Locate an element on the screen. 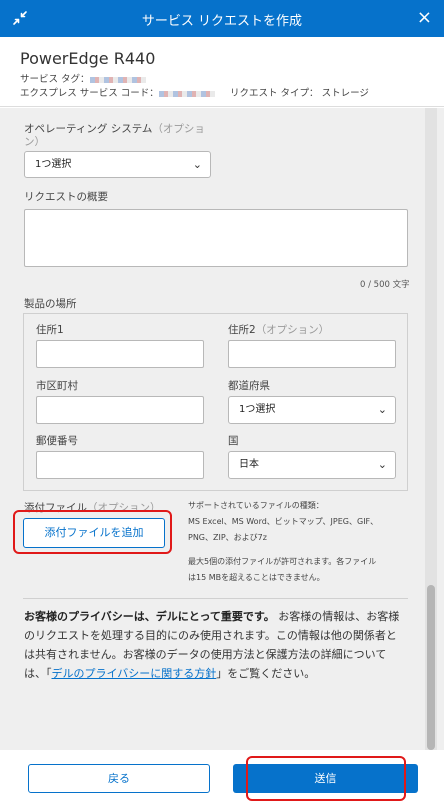 This screenshot has width=444, height=810. max-files-line1: 最大5個の添付ファイルが許可されます。各ファイル is located at coordinates (282, 561).